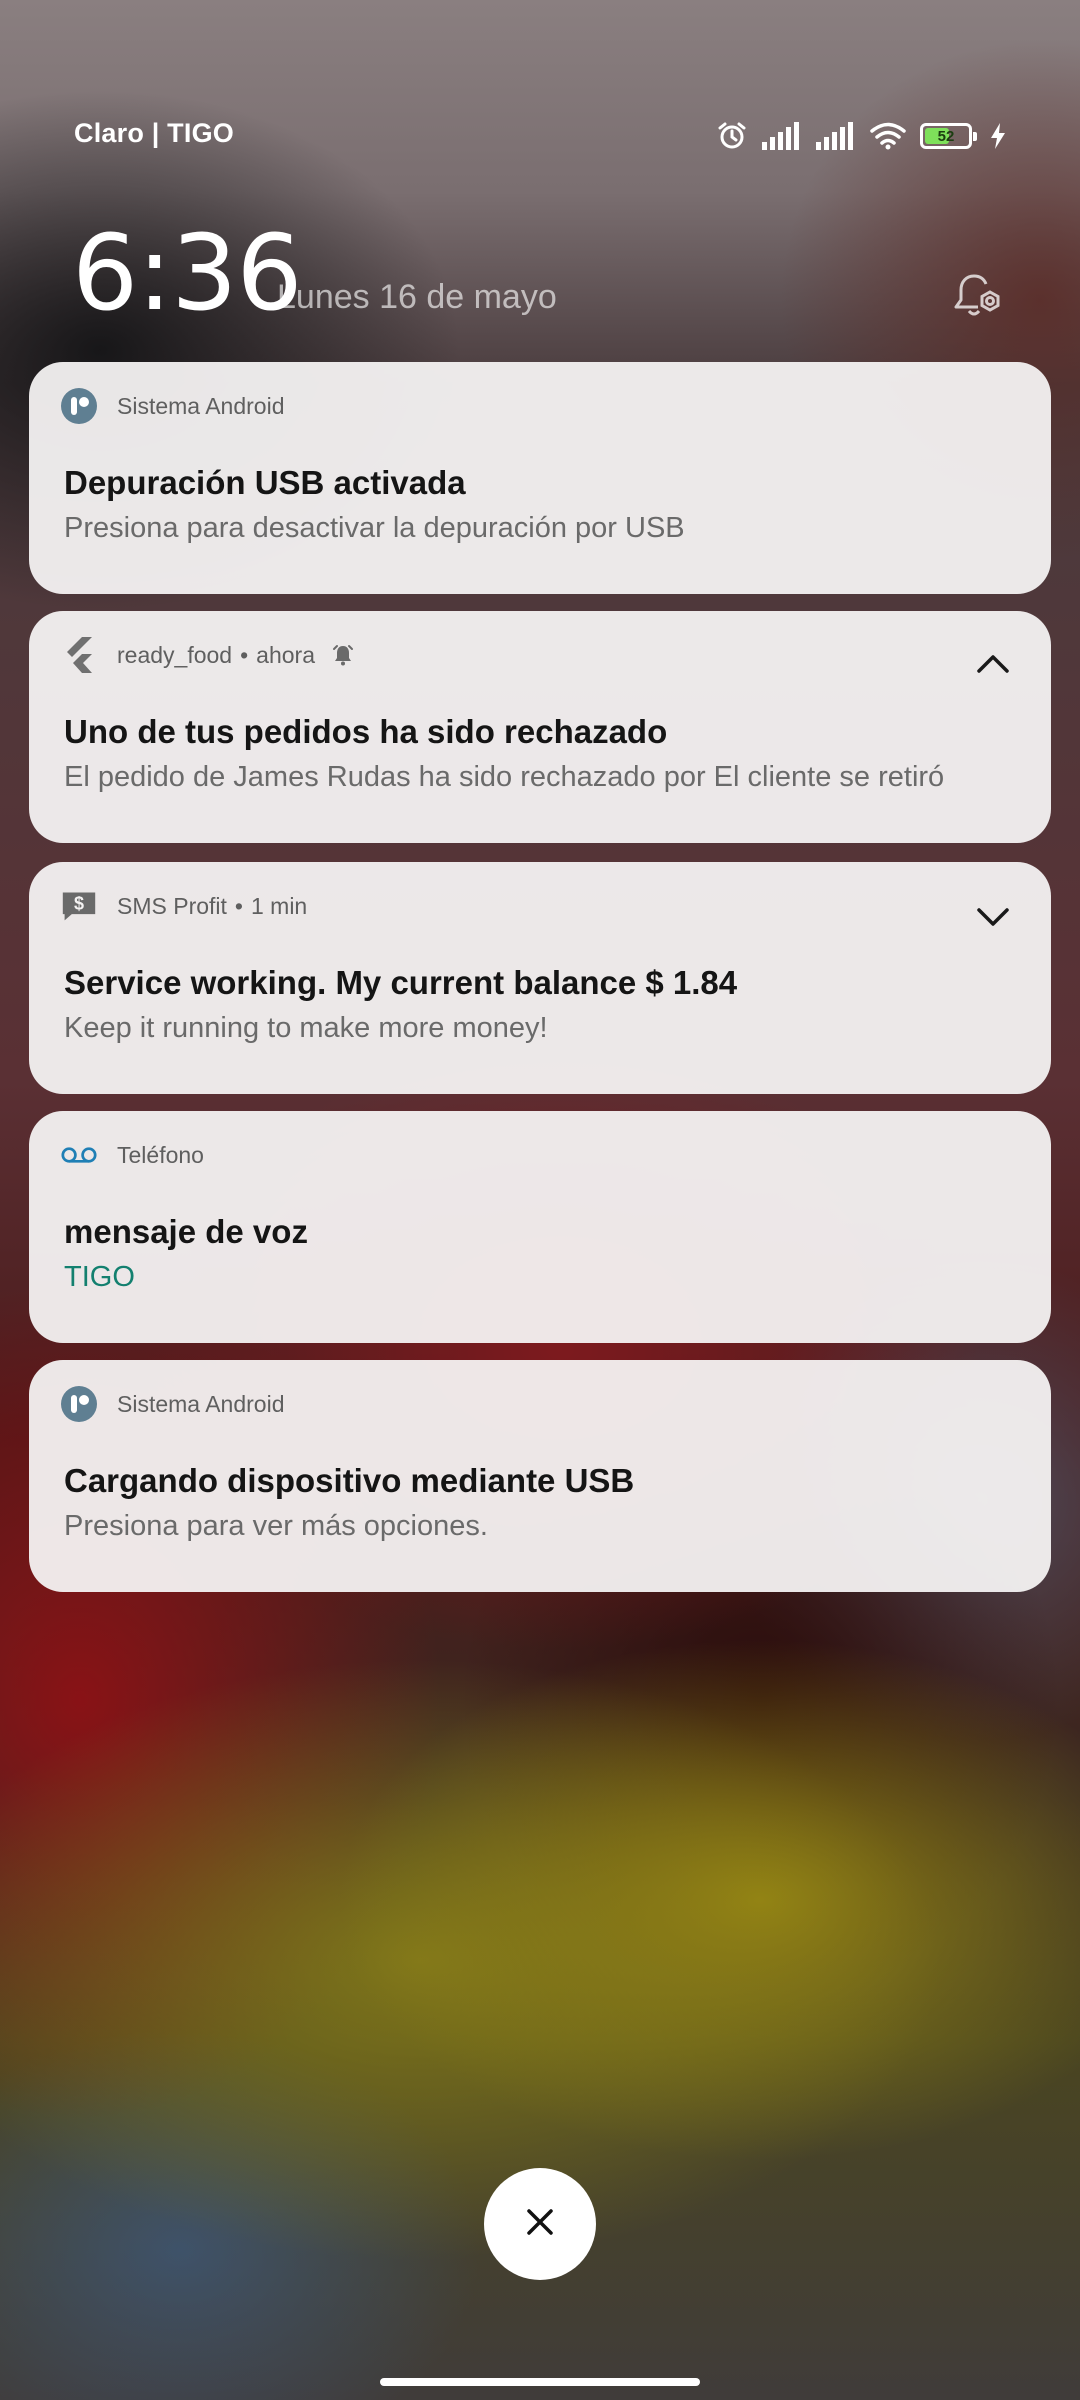 This screenshot has height=2400, width=1080. I want to click on chevron-up-icon, so click(993, 665).